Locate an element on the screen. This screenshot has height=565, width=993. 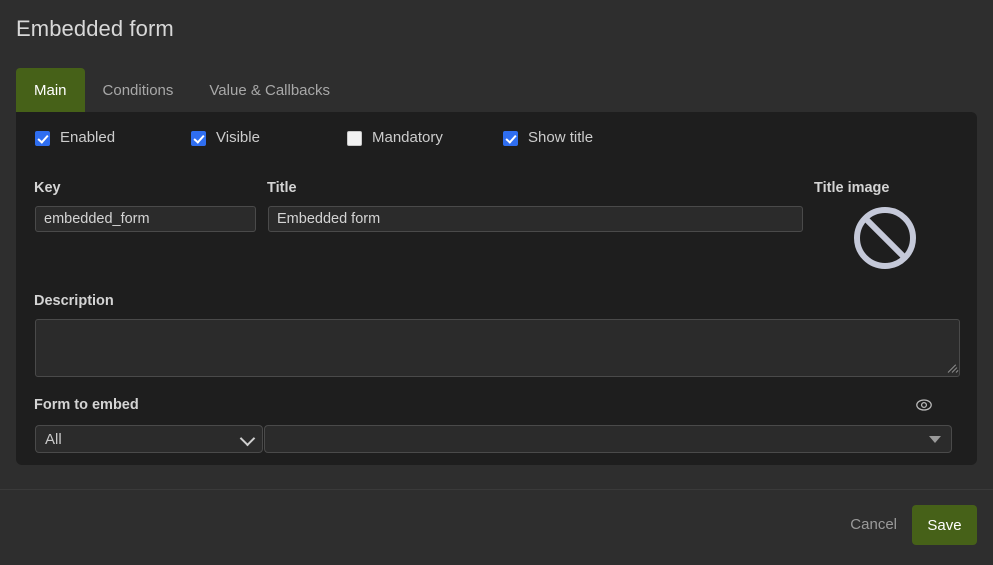
description-label: Description is located at coordinates (74, 301).